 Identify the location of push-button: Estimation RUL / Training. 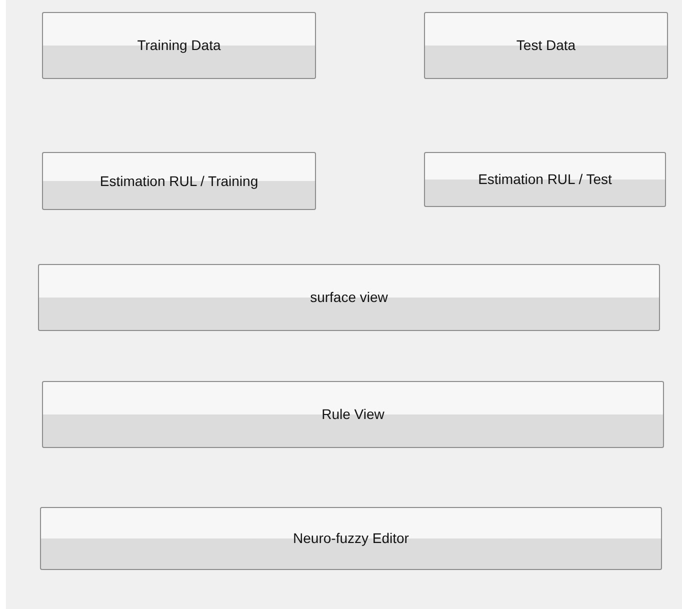
(179, 181).